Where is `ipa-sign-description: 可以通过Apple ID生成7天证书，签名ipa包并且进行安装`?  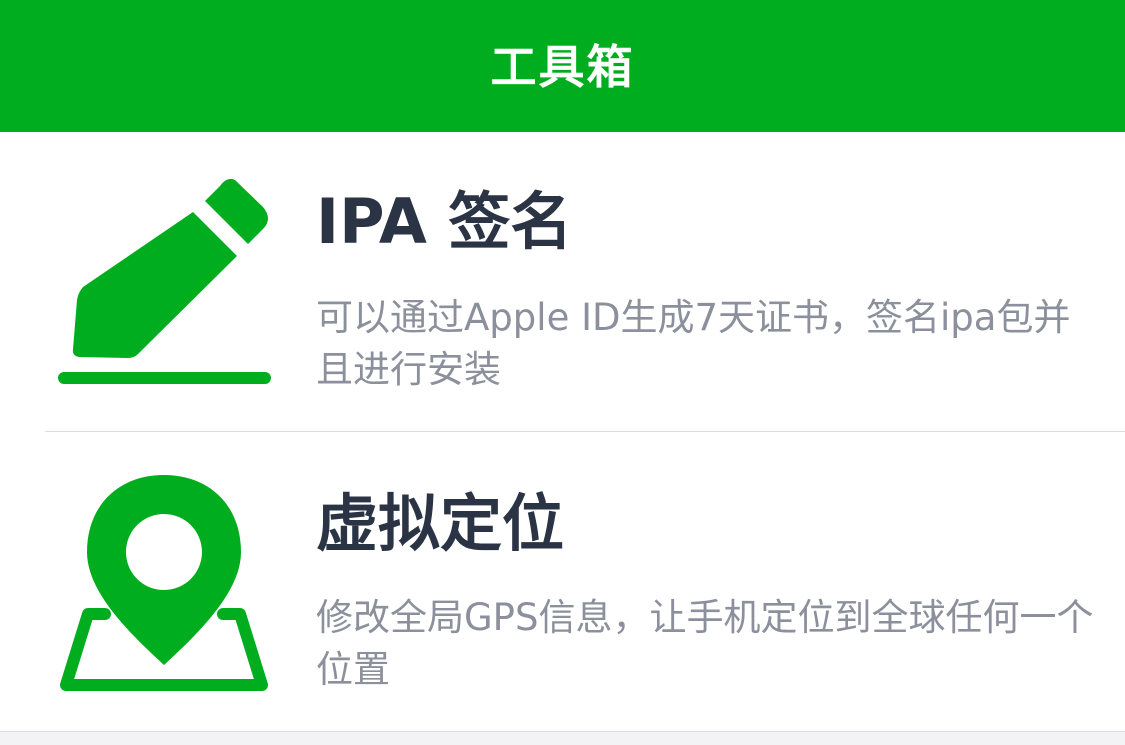 ipa-sign-description: 可以通过Apple ID生成7天证书，签名ipa包并且进行安装 is located at coordinates (693, 343).